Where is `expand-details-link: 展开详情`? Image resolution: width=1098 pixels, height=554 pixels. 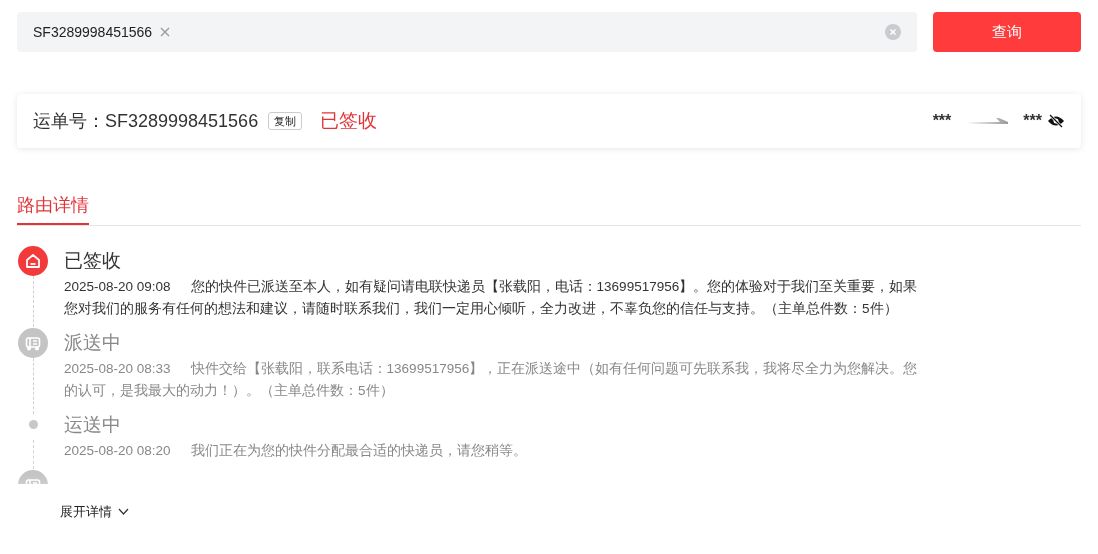 expand-details-link: 展开详情 is located at coordinates (94, 512).